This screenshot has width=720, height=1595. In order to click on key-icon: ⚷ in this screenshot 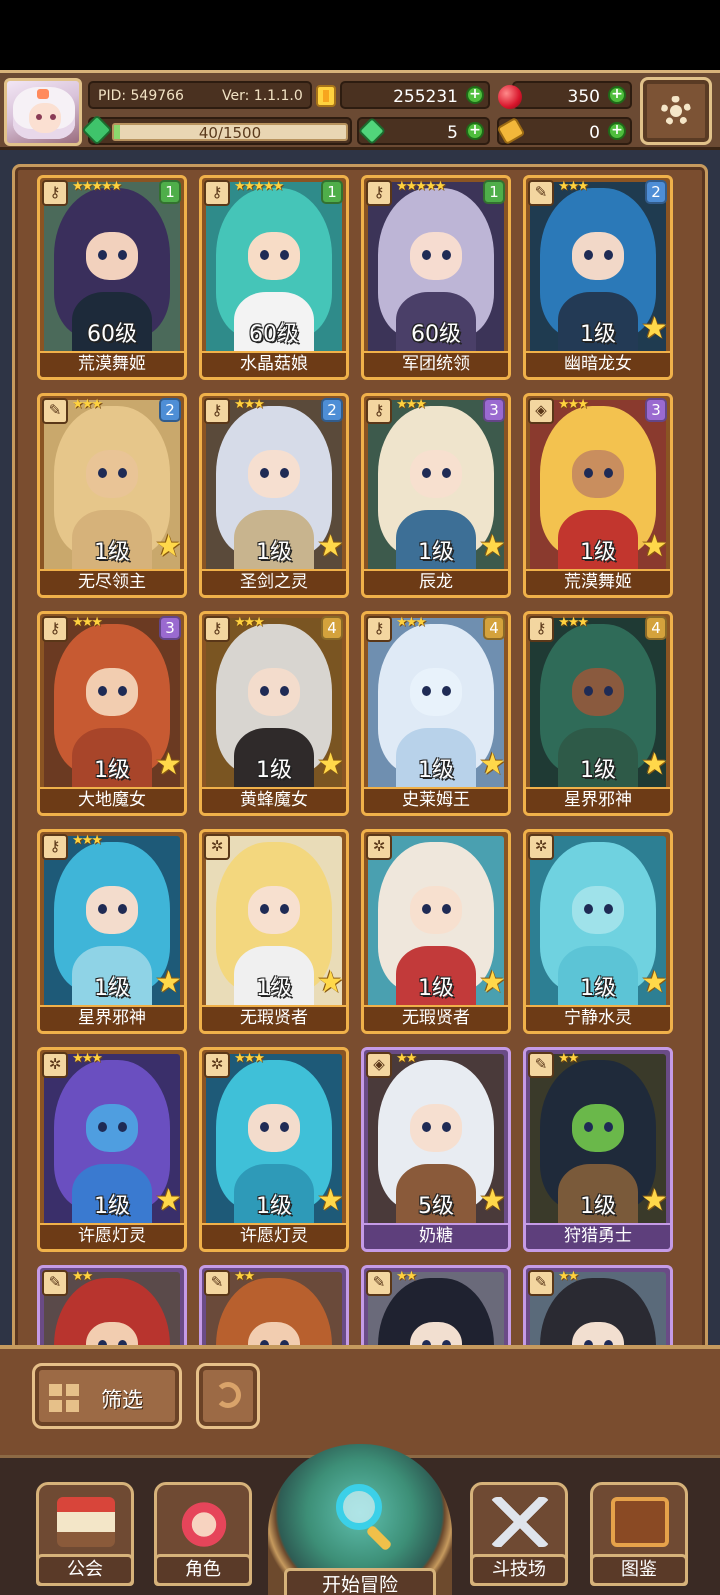, I will do `click(541, 629)`.